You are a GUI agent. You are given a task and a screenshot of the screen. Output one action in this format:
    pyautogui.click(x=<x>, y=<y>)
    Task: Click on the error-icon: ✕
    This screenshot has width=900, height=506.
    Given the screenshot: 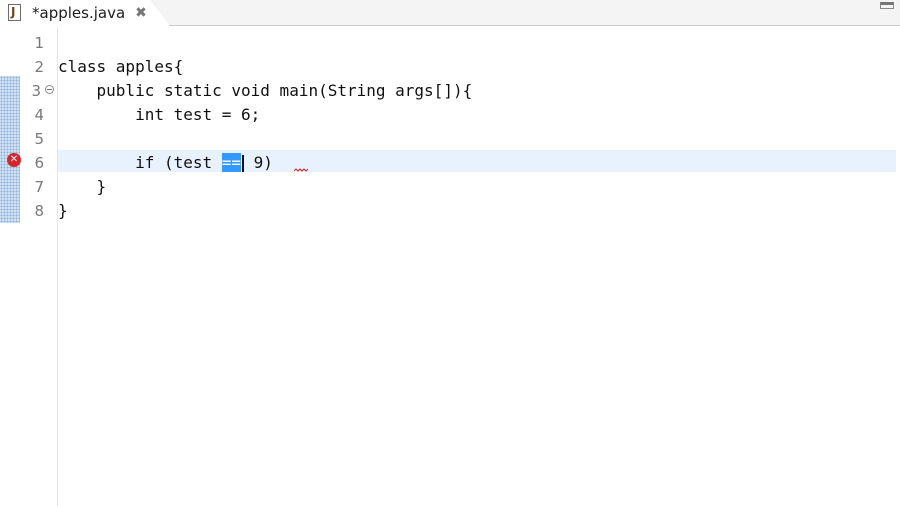 What is the action you would take?
    pyautogui.click(x=14, y=160)
    